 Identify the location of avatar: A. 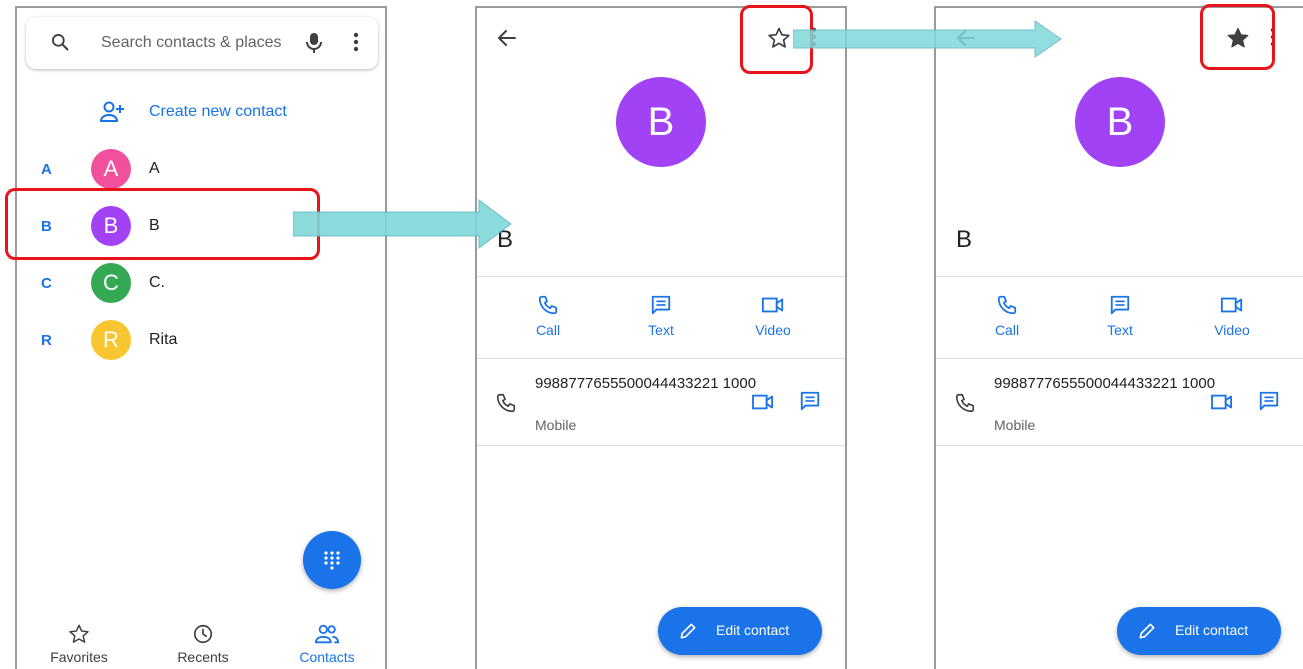
(111, 169).